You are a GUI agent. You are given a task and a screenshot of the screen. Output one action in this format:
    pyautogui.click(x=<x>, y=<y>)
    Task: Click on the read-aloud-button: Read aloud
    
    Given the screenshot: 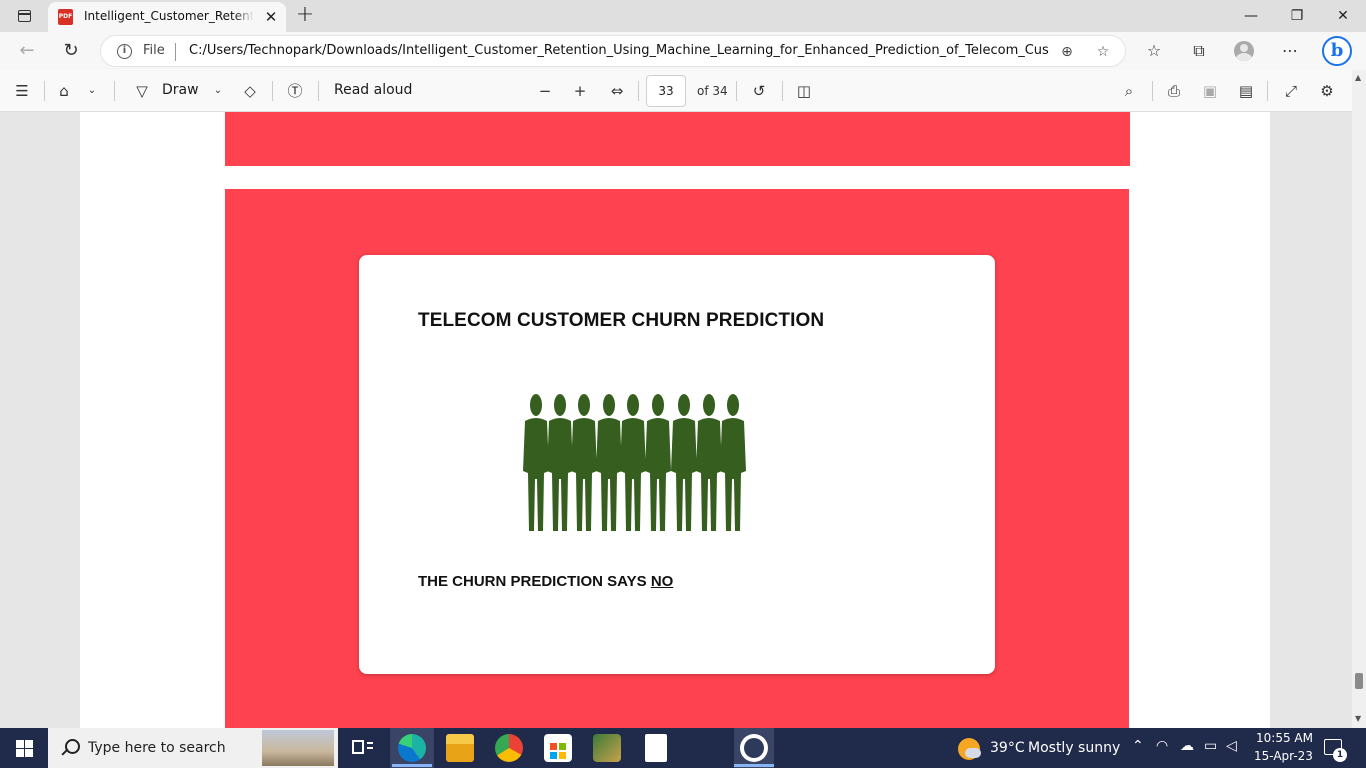 What is the action you would take?
    pyautogui.click(x=373, y=90)
    